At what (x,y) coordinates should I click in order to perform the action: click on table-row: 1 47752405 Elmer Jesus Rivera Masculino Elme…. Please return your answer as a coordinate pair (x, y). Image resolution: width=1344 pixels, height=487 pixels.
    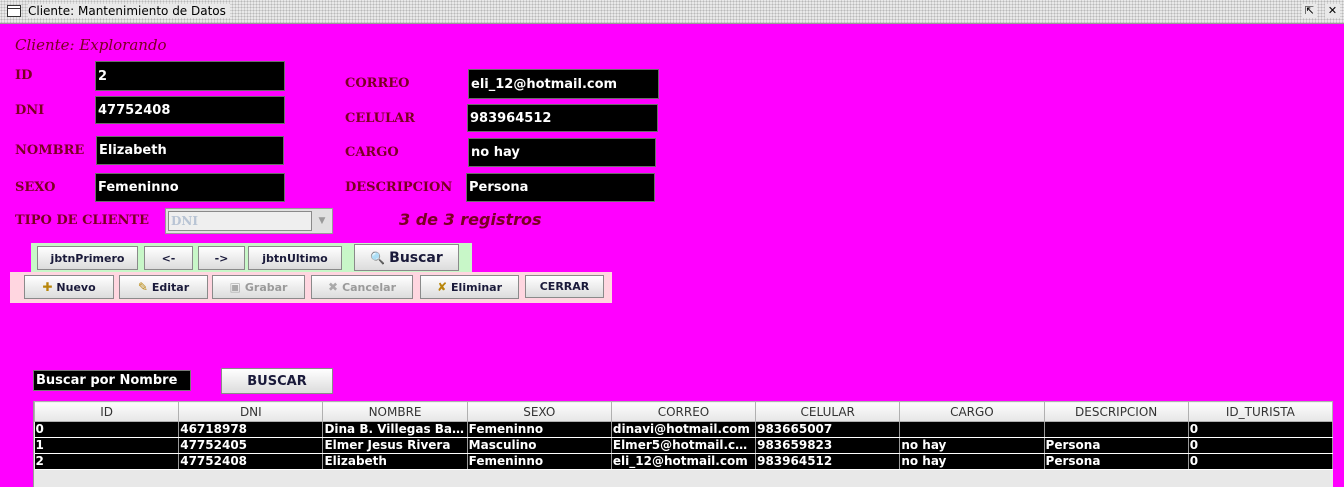
    Looking at the image, I should click on (684, 445).